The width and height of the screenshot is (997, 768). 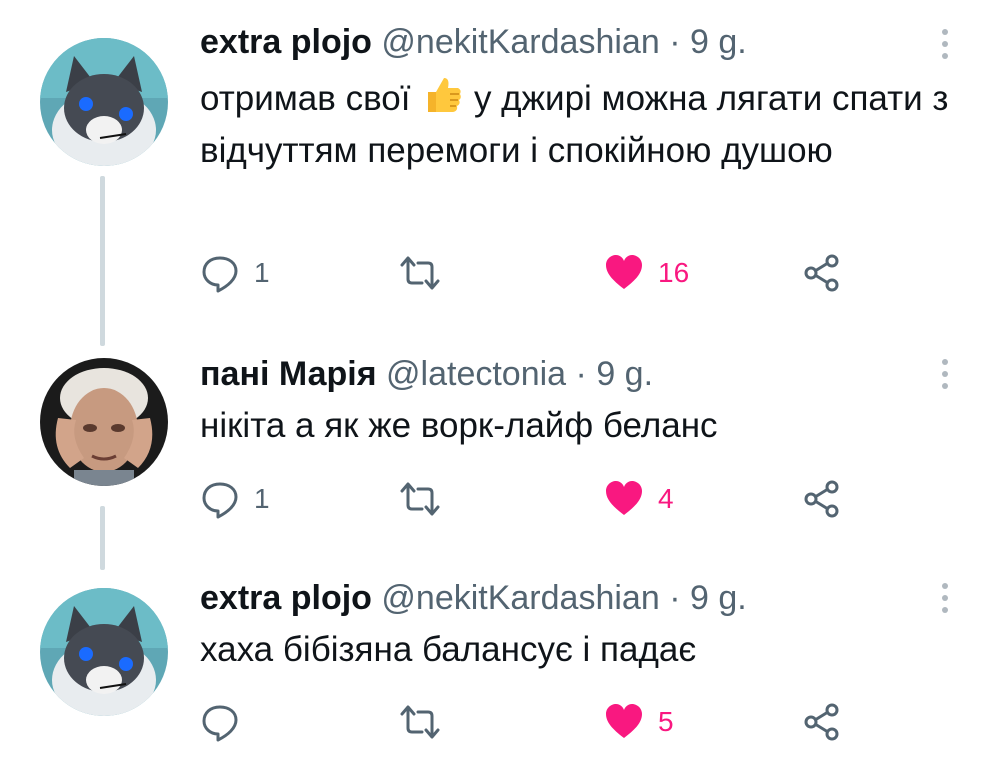 I want to click on reply-button, so click(x=227, y=722).